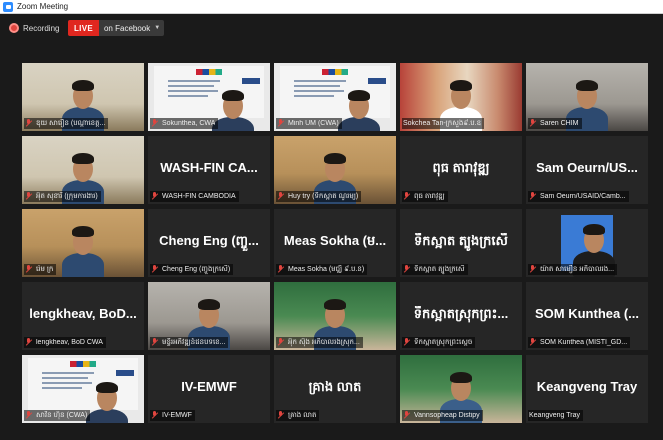 The width and height of the screenshot is (663, 440). What do you see at coordinates (83, 389) in the screenshot?
I see `participant-tile: សាវិន ហ៊ុន (CWA)` at bounding box center [83, 389].